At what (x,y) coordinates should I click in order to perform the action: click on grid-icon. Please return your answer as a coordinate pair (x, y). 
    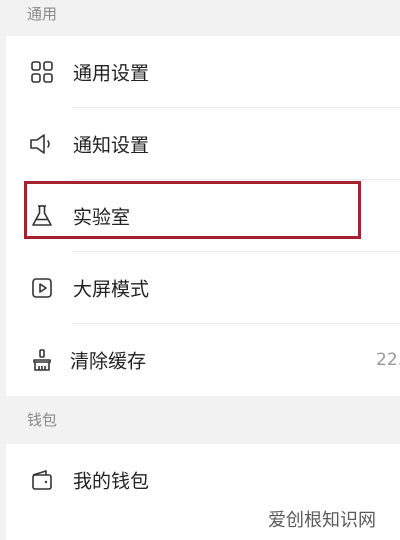
    Looking at the image, I should click on (42, 72).